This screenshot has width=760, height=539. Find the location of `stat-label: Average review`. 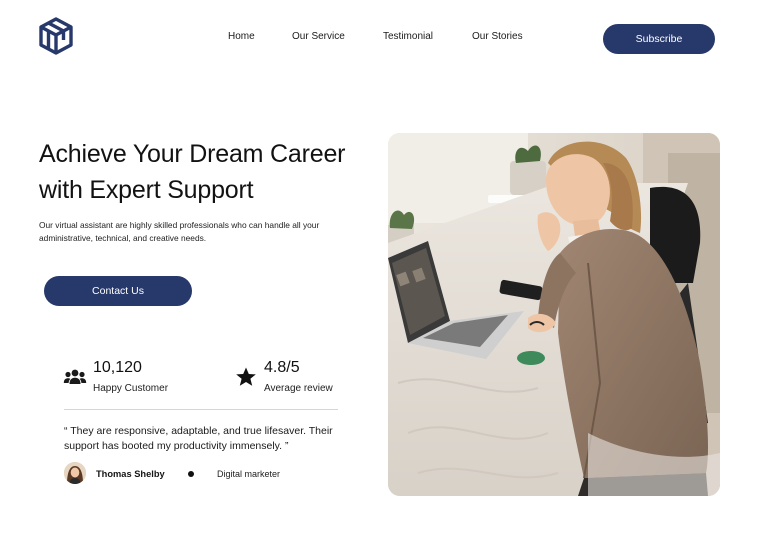

stat-label: Average review is located at coordinates (298, 388).